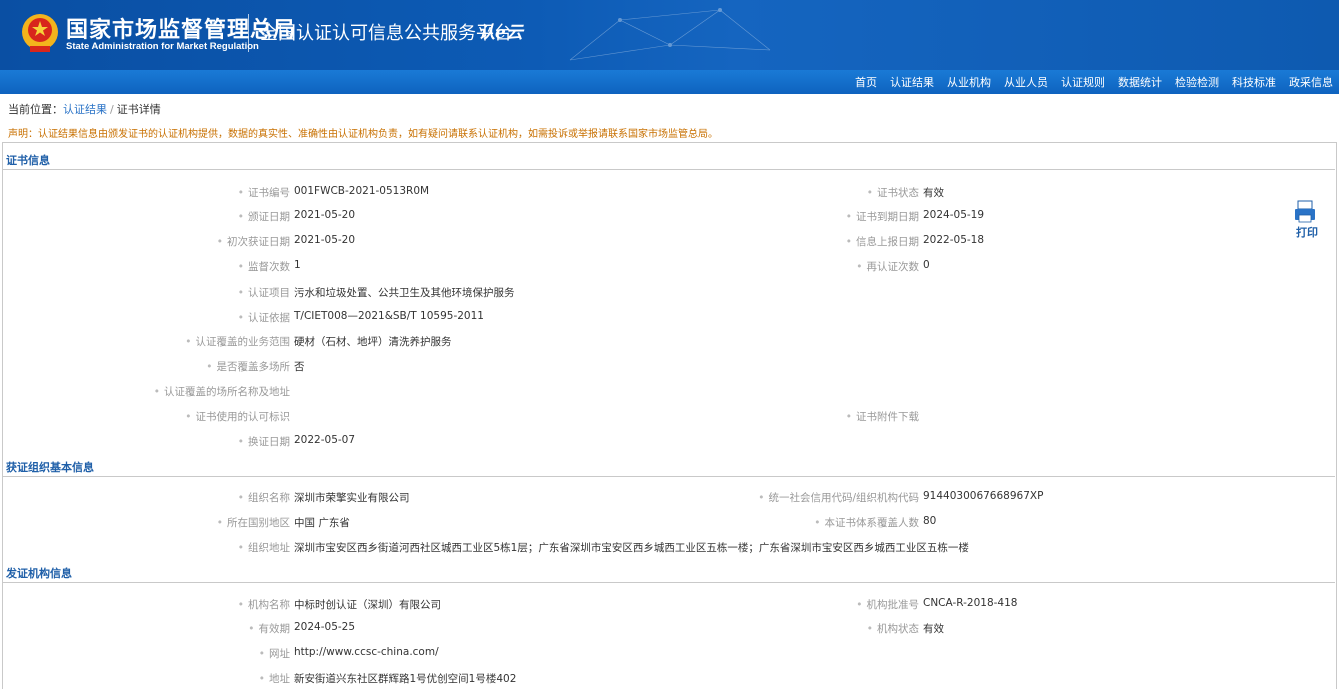 Image resolution: width=1339 pixels, height=689 pixels. I want to click on field-label: 统一社会信用代码/组织机构代码, so click(838, 497).